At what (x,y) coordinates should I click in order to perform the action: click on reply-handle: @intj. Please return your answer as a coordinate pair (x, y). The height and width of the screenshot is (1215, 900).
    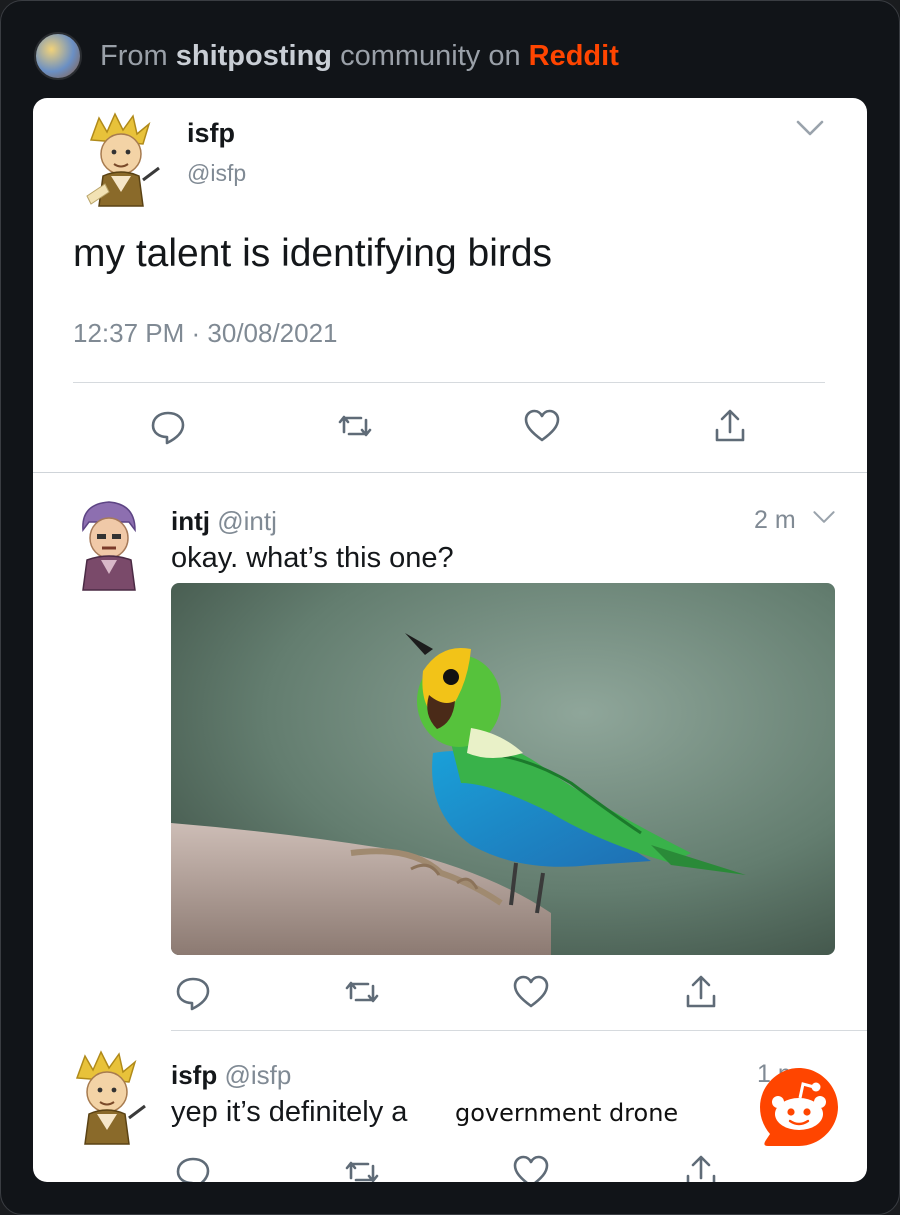
    Looking at the image, I should click on (247, 521).